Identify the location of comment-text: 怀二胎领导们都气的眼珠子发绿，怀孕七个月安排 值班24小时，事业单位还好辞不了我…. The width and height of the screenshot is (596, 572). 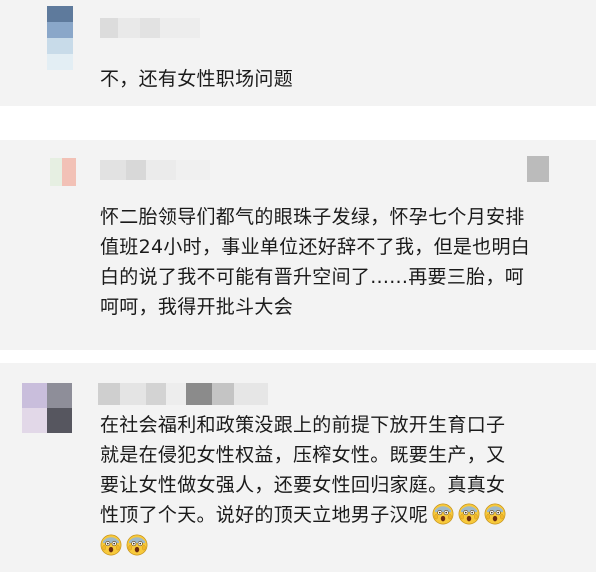
(315, 262).